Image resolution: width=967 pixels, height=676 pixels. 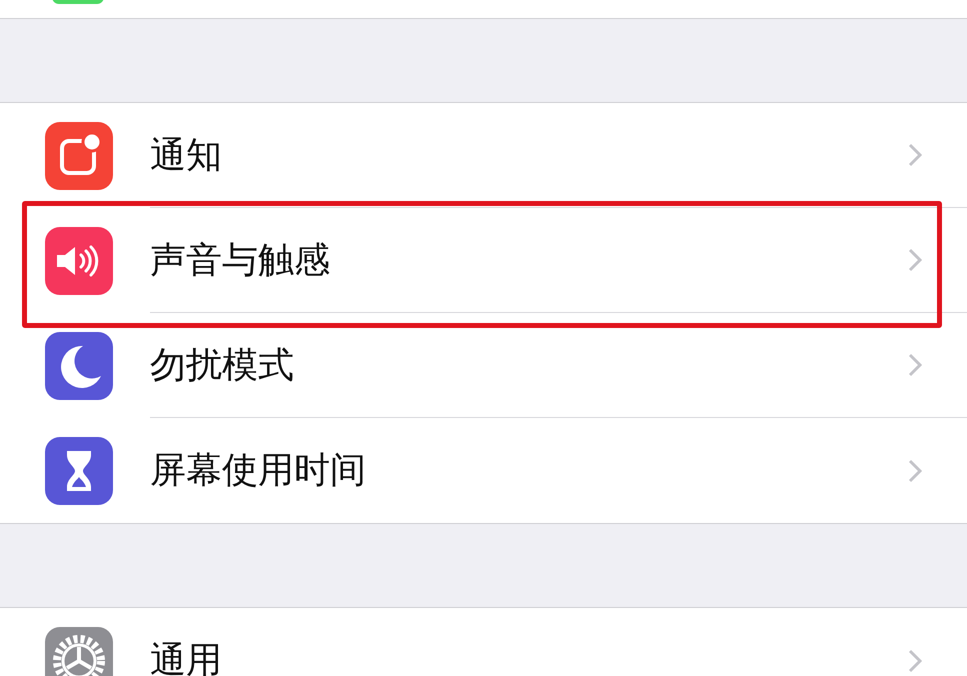 I want to click on row-label: 通知, so click(x=186, y=155).